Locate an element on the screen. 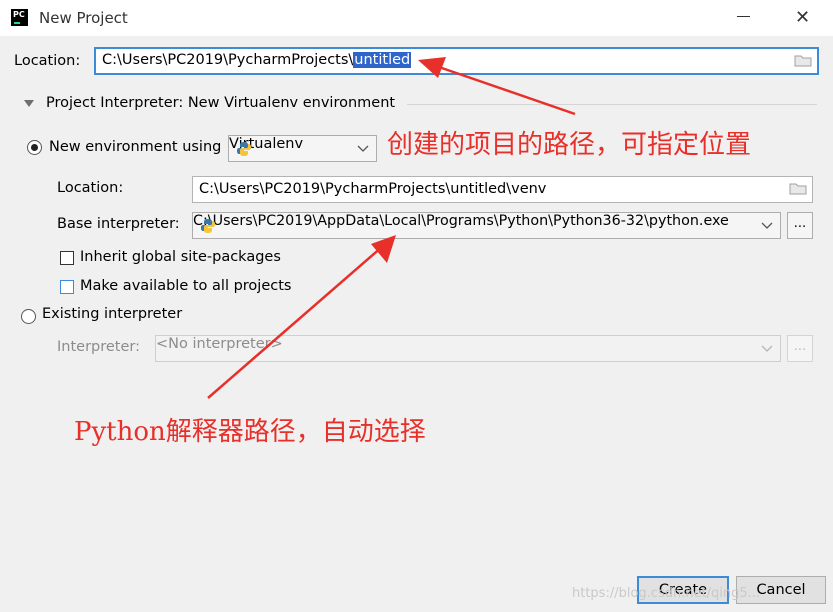 The image size is (833, 612). inherit-packages-label: Inherit global site-packages is located at coordinates (180, 257).